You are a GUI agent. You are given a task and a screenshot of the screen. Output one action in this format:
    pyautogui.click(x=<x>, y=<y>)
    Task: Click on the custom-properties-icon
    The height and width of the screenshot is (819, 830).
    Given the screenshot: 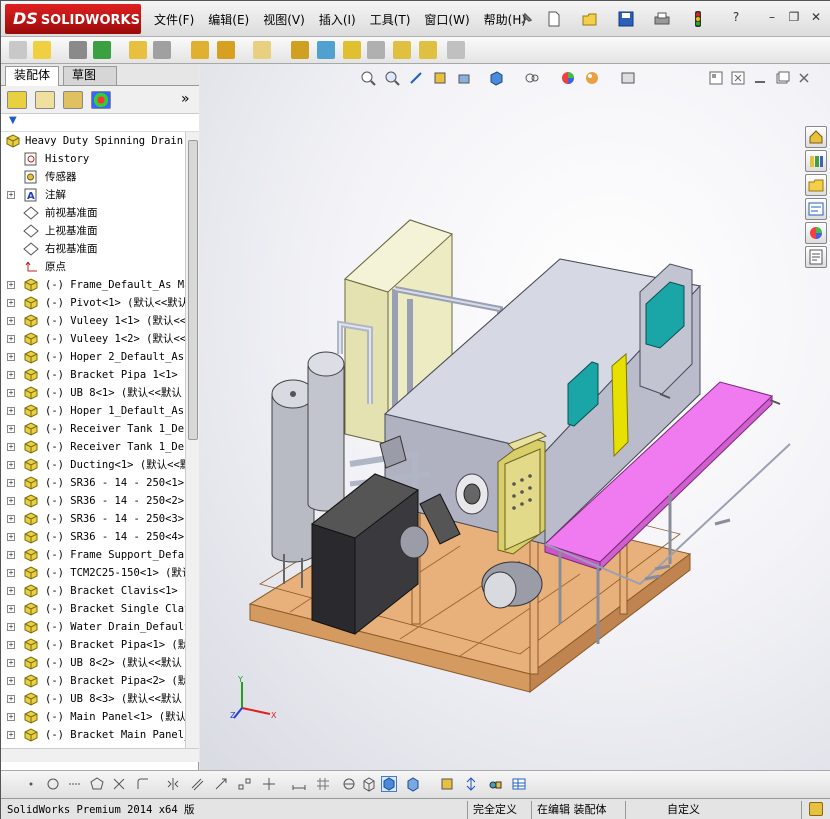 What is the action you would take?
    pyautogui.click(x=816, y=257)
    